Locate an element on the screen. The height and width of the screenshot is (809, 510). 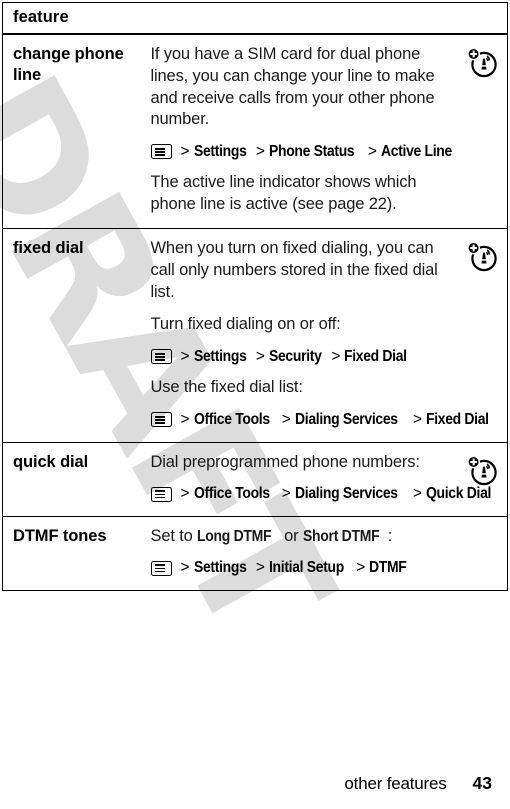
table-header-cell: feature is located at coordinates (255, 18).